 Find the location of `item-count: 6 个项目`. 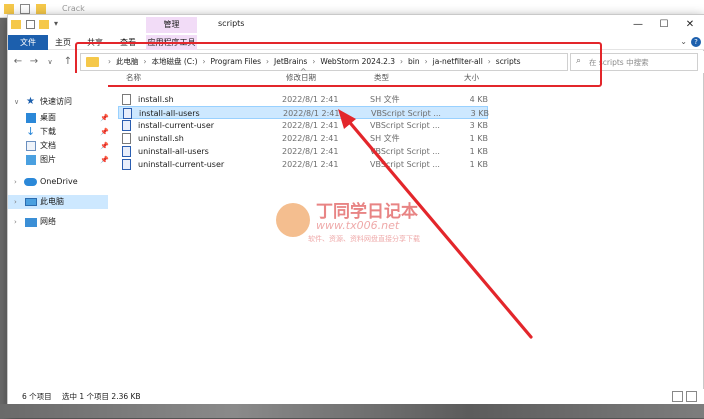

item-count: 6 个项目 is located at coordinates (37, 396).